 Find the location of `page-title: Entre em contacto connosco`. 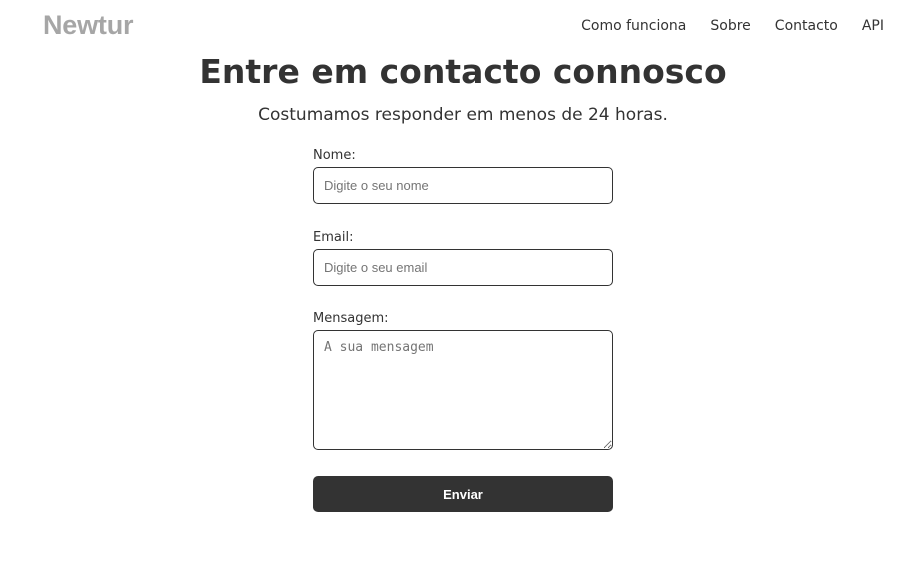

page-title: Entre em contacto connosco is located at coordinates (463, 71).